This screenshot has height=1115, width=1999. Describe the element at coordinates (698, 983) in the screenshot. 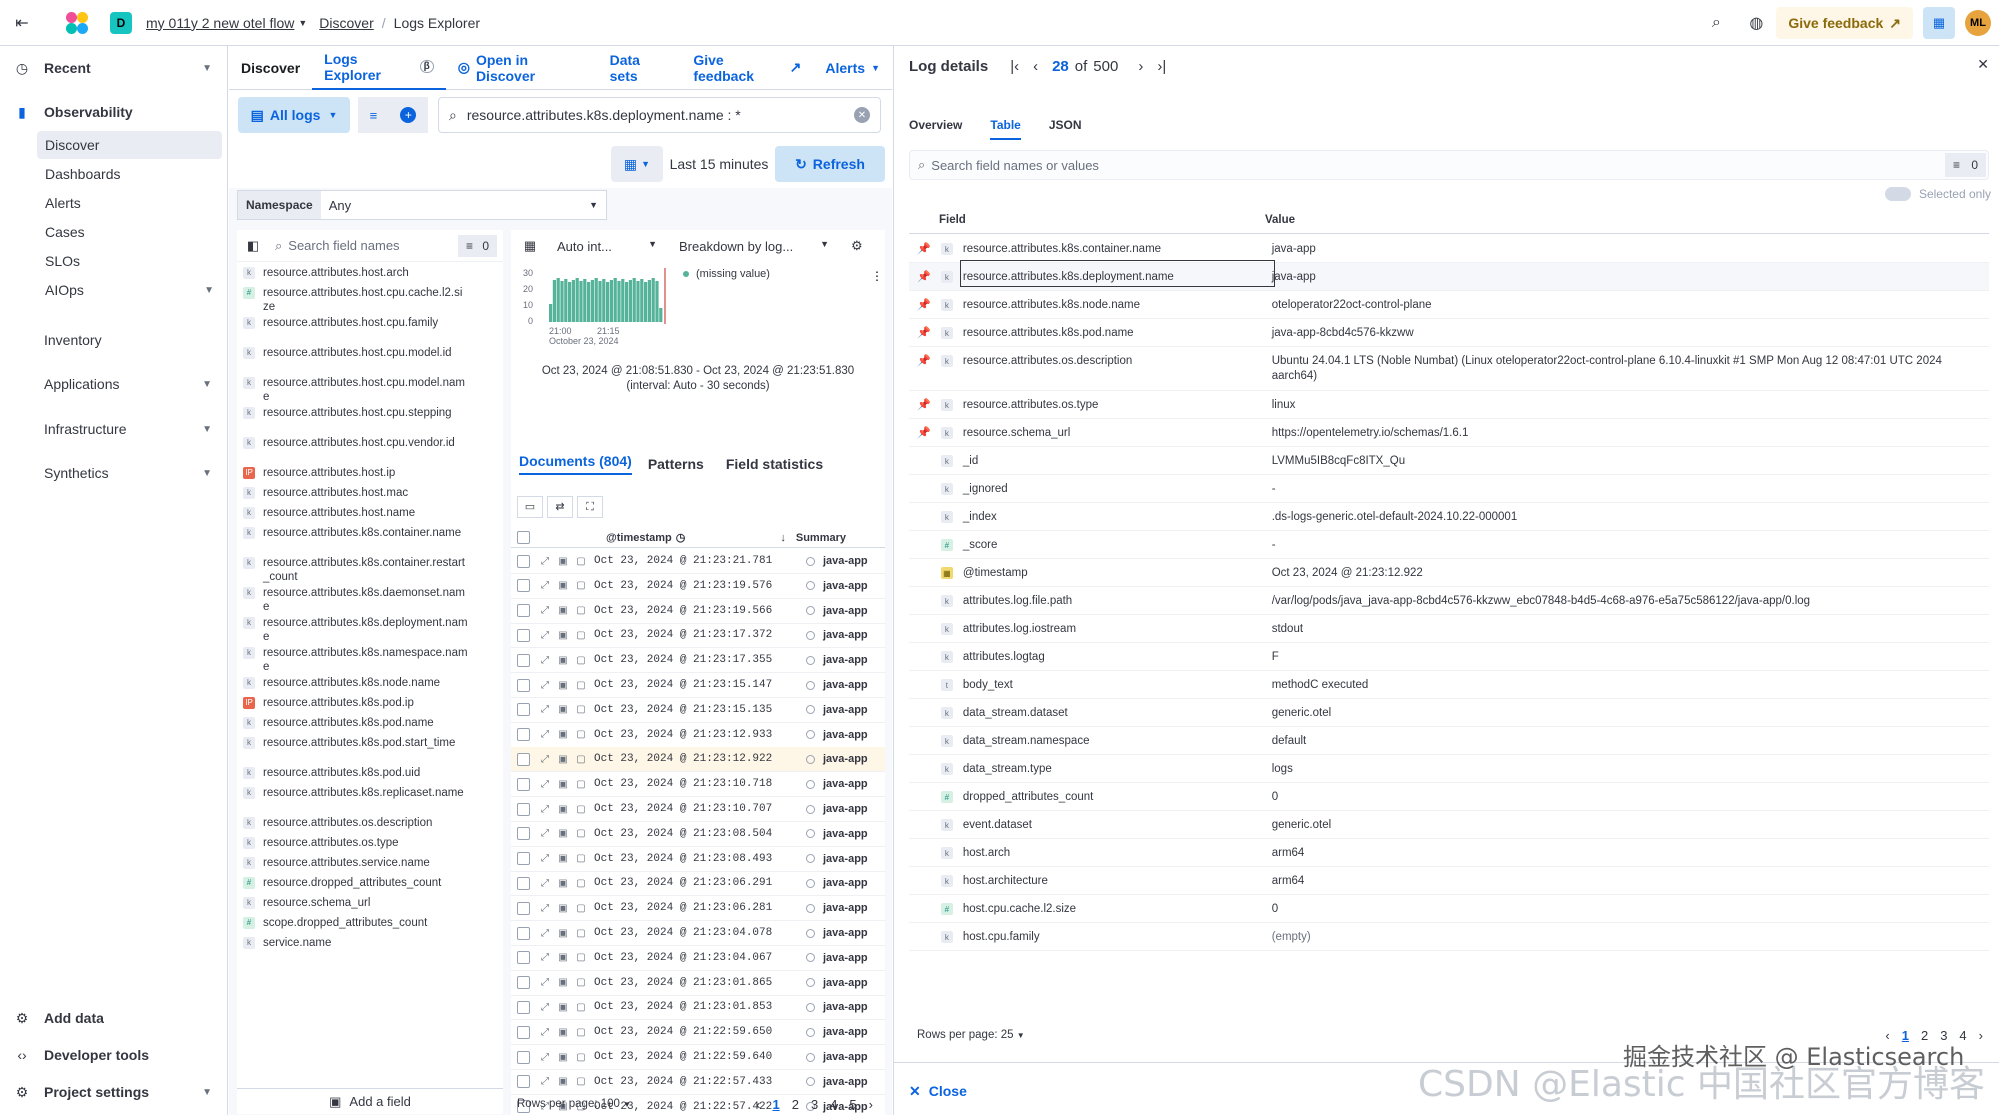

I see `table-row: ⤢ ▣ ▢ Oct 23, 2024 @ 21:23:01.865 java-app` at that location.